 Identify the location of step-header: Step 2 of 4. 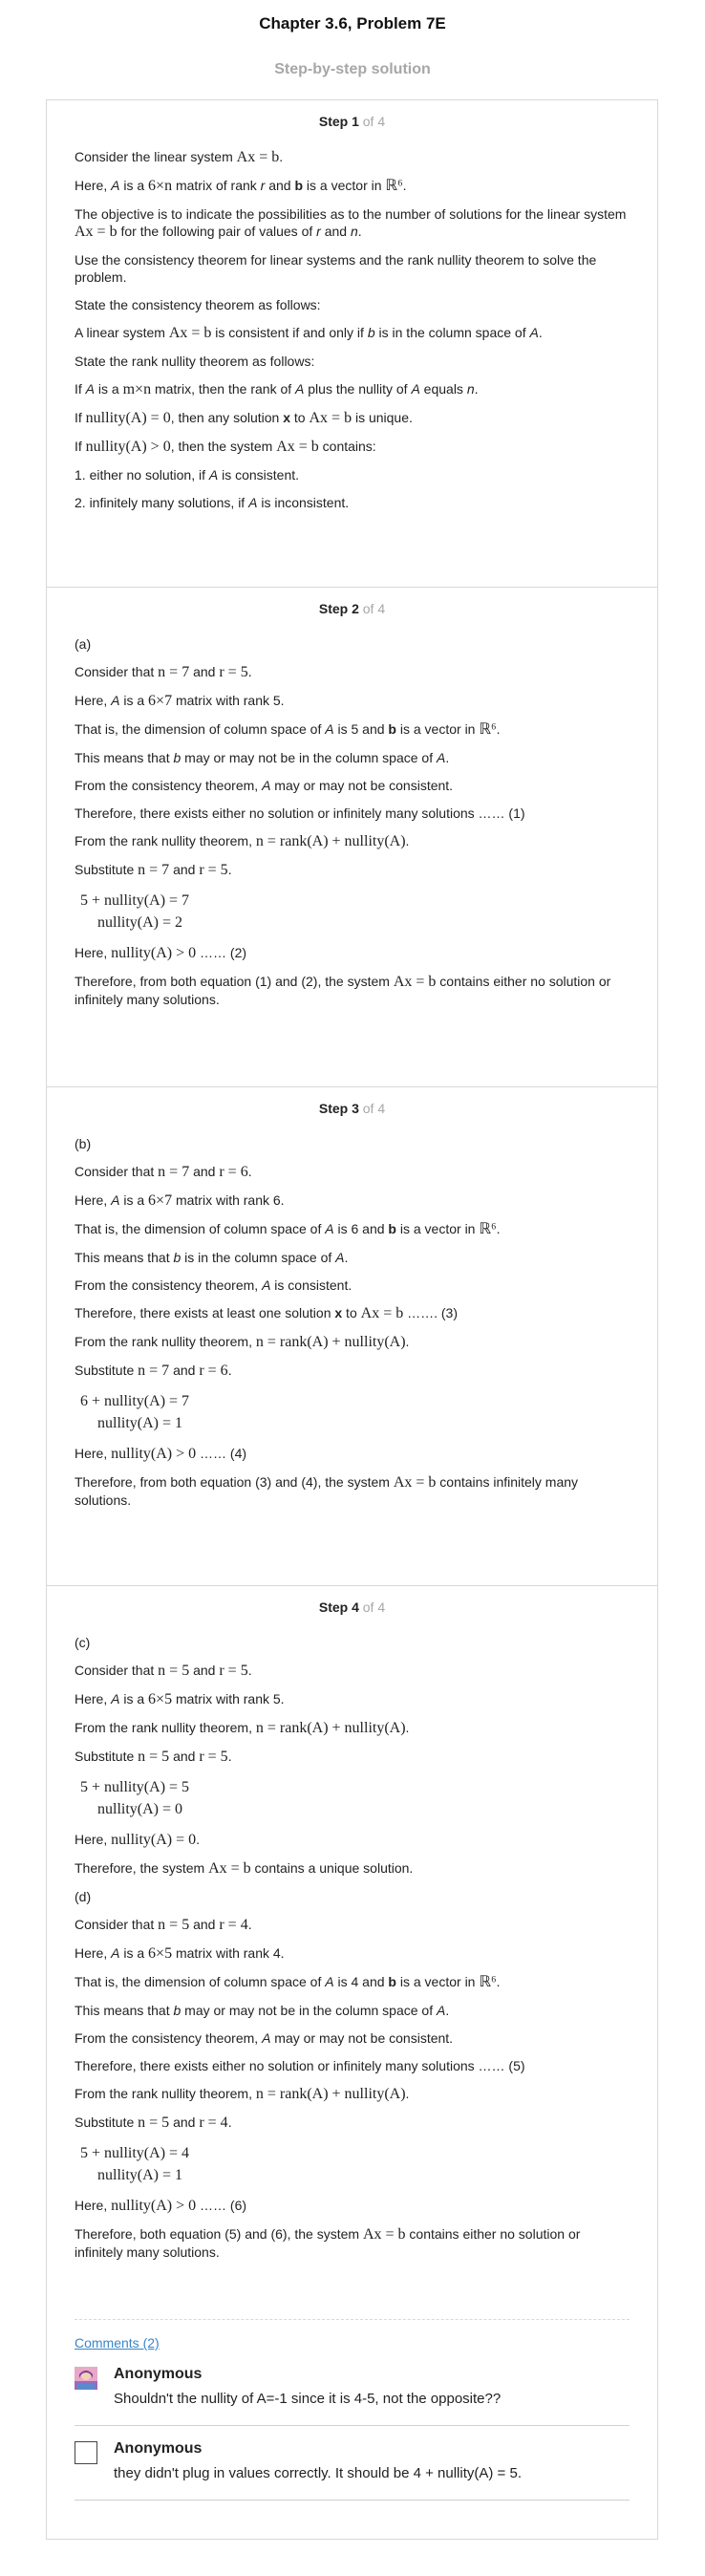
(352, 608).